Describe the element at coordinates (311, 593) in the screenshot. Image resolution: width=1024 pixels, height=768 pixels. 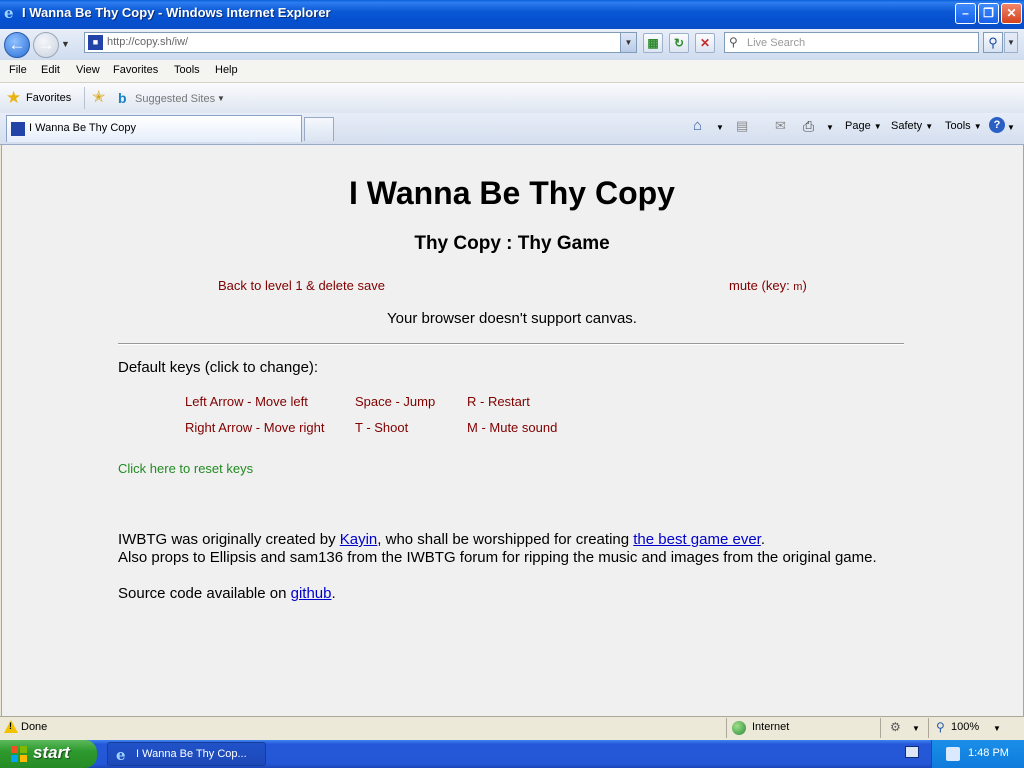
I see `github-link: github` at that location.